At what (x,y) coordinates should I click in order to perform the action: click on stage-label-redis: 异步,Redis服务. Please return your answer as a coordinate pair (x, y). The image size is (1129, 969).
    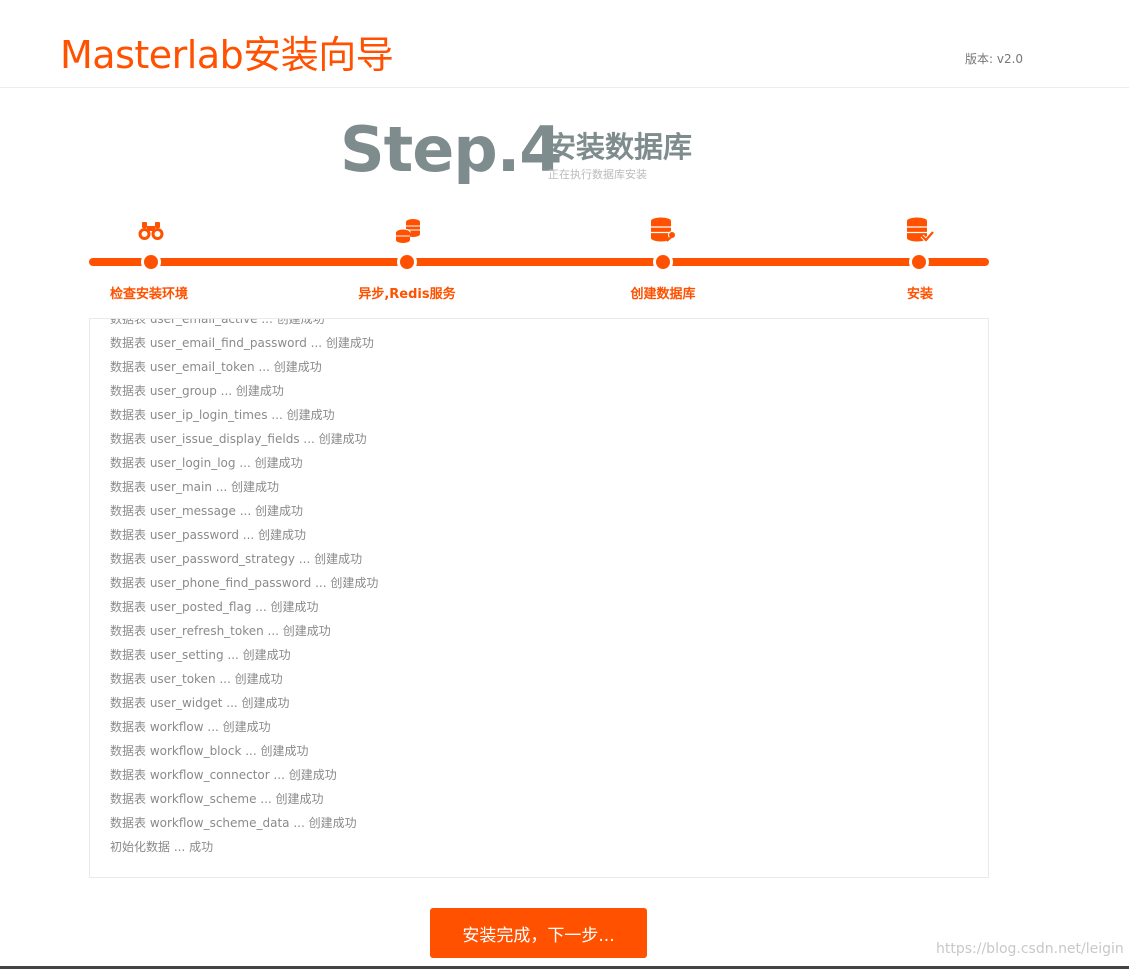
    Looking at the image, I should click on (407, 294).